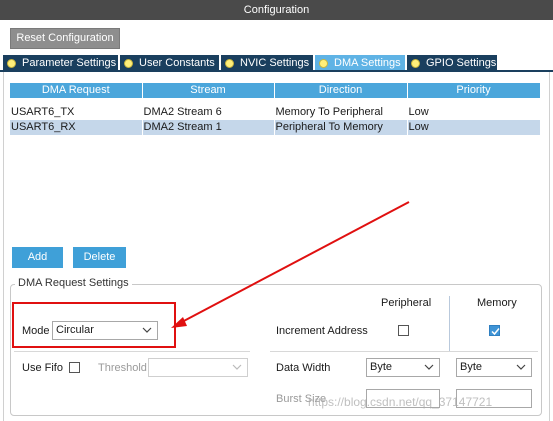  What do you see at coordinates (177, 63) in the screenshot?
I see `tab-label: User Constants` at bounding box center [177, 63].